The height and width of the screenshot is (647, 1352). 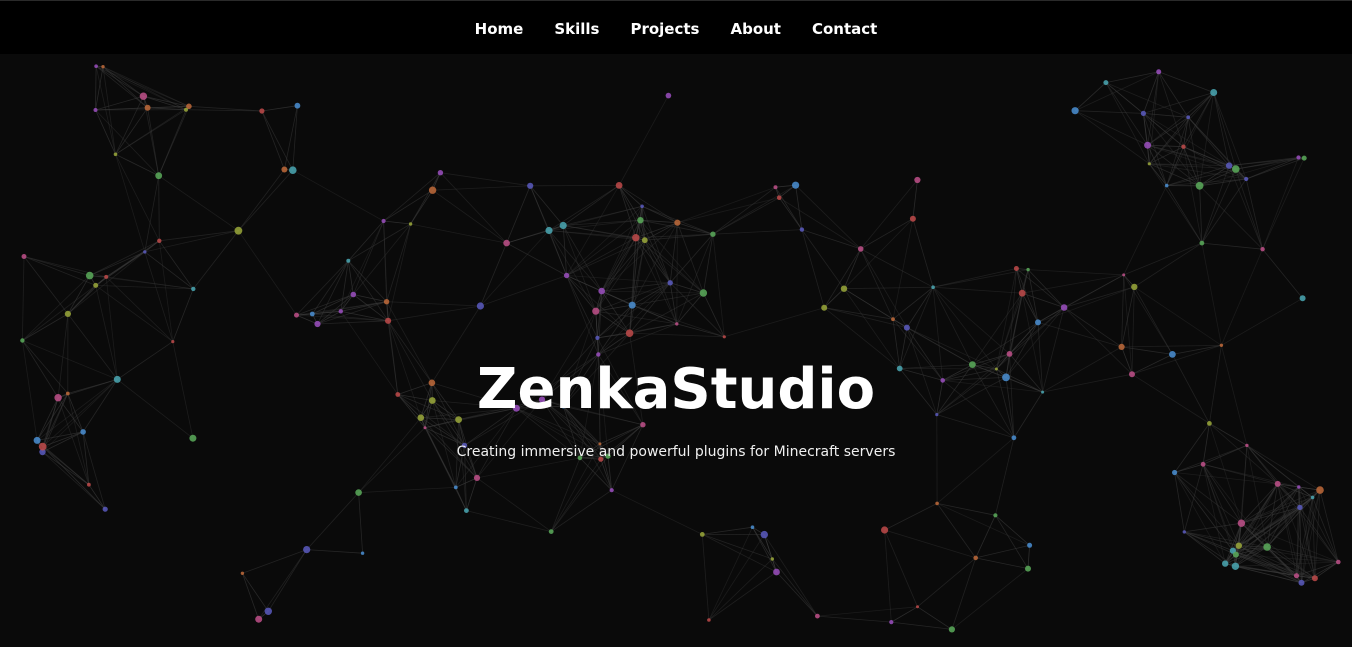 I want to click on nav-link-home: Home, so click(x=499, y=28).